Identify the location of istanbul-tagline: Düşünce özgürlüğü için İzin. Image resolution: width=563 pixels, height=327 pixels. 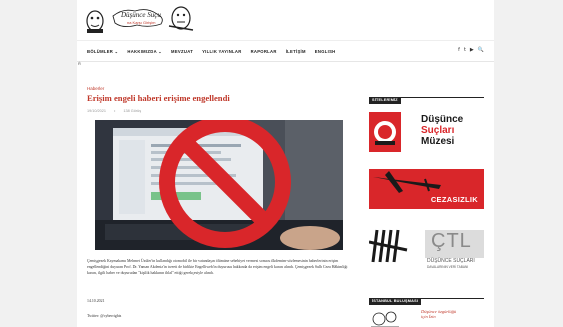
(439, 314).